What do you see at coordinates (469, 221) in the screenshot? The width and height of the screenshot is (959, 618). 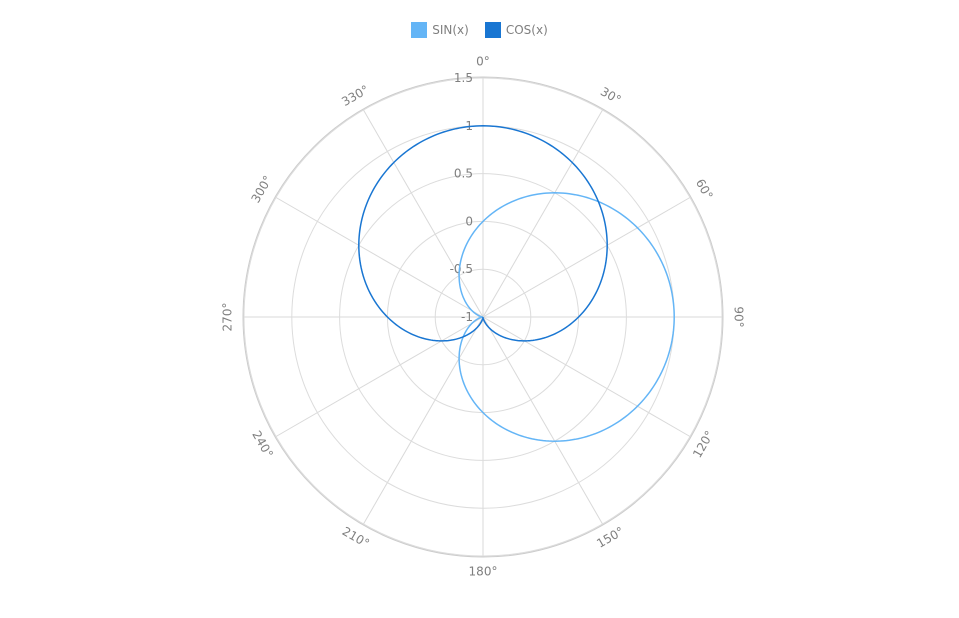 I see `radial-tick-label-2: 0` at bounding box center [469, 221].